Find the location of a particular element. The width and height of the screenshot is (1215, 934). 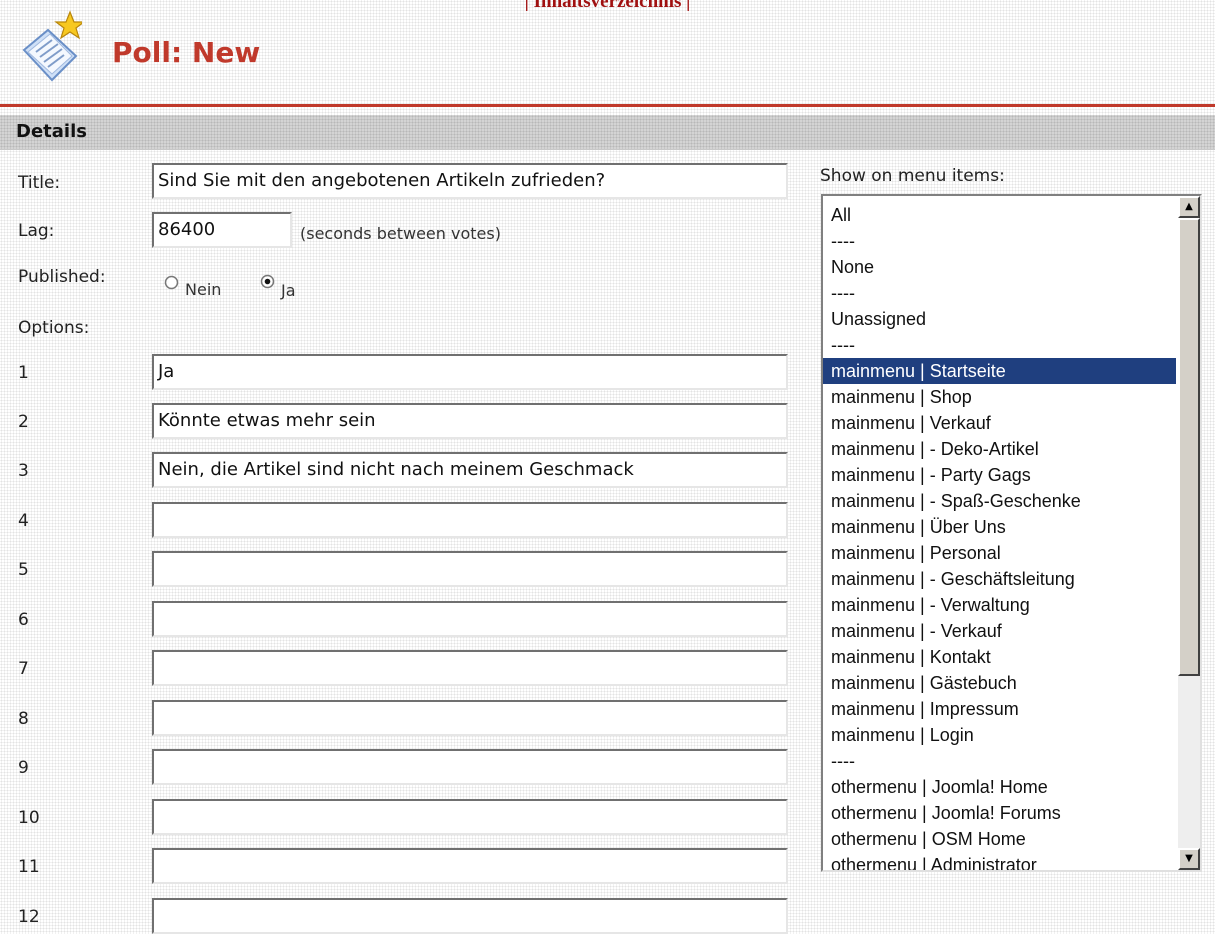

menu-option: othermenu | Joomla! Home is located at coordinates (999, 787).